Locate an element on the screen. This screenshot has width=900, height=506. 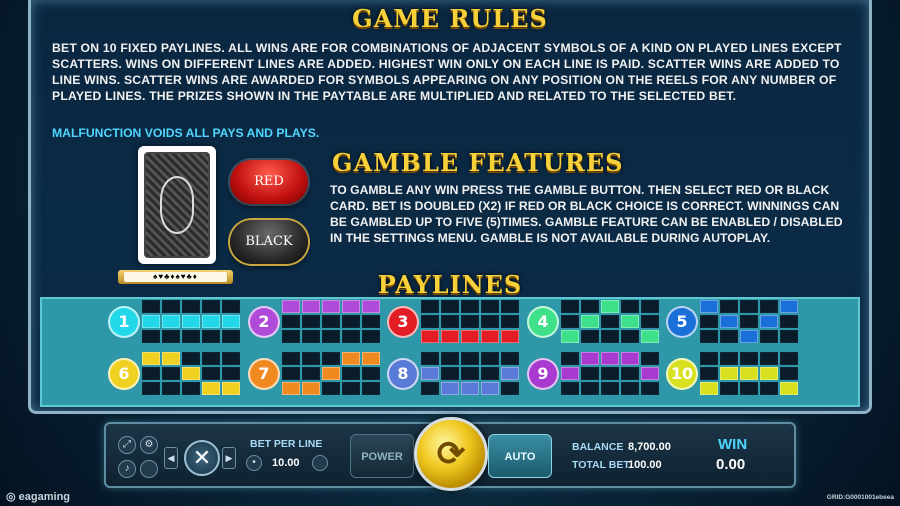
logo-text: eagaming is located at coordinates (44, 497).